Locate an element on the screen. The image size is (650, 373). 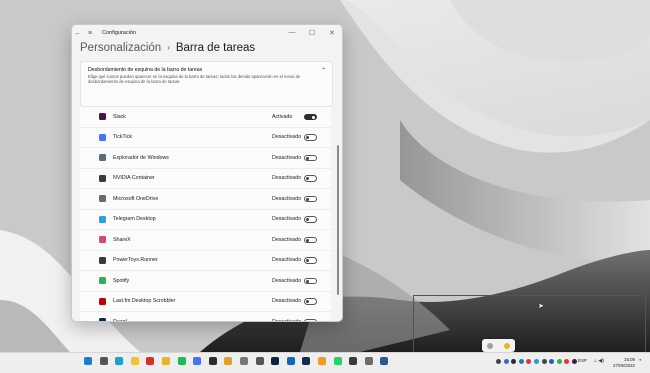
telegram-icon is located at coordinates (102, 219).